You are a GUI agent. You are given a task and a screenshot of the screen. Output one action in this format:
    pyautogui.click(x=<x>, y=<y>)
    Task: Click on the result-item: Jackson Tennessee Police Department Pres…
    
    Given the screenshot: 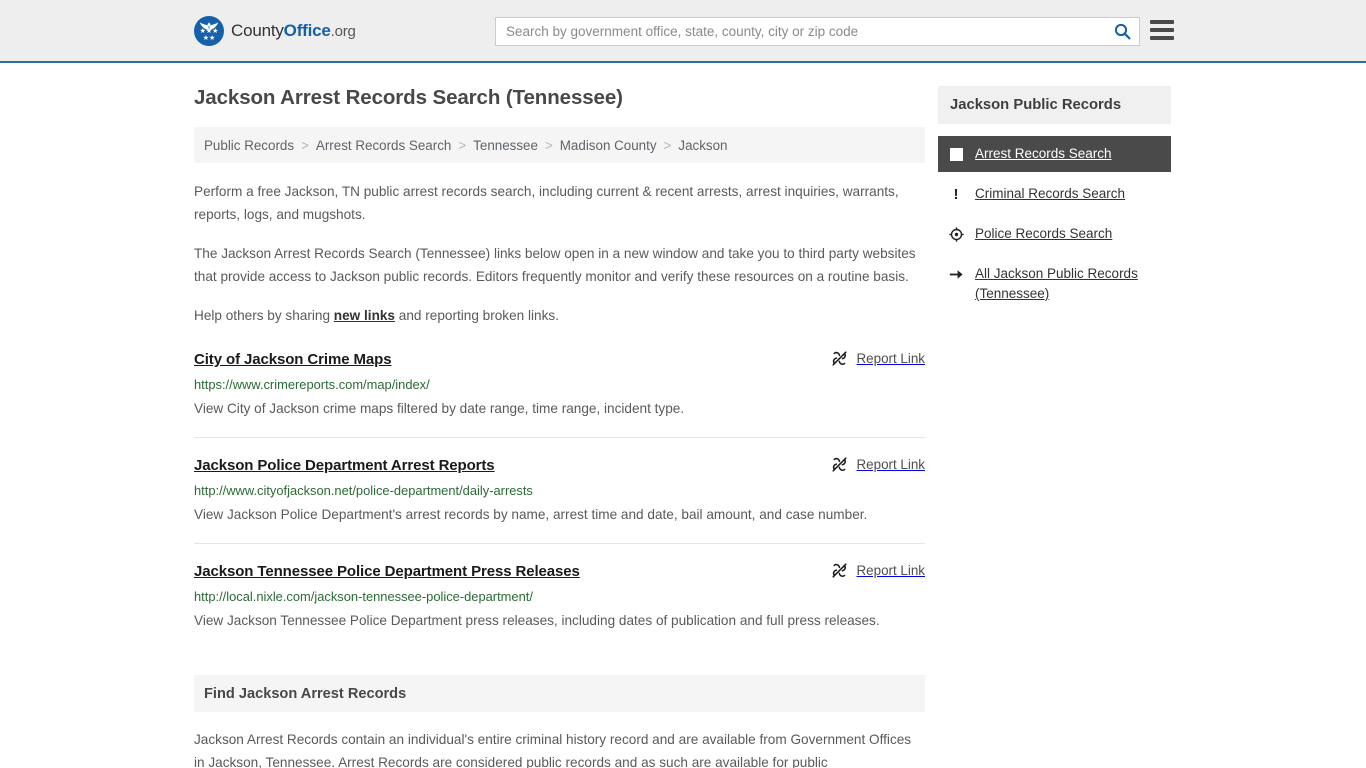 What is the action you would take?
    pyautogui.click(x=559, y=605)
    